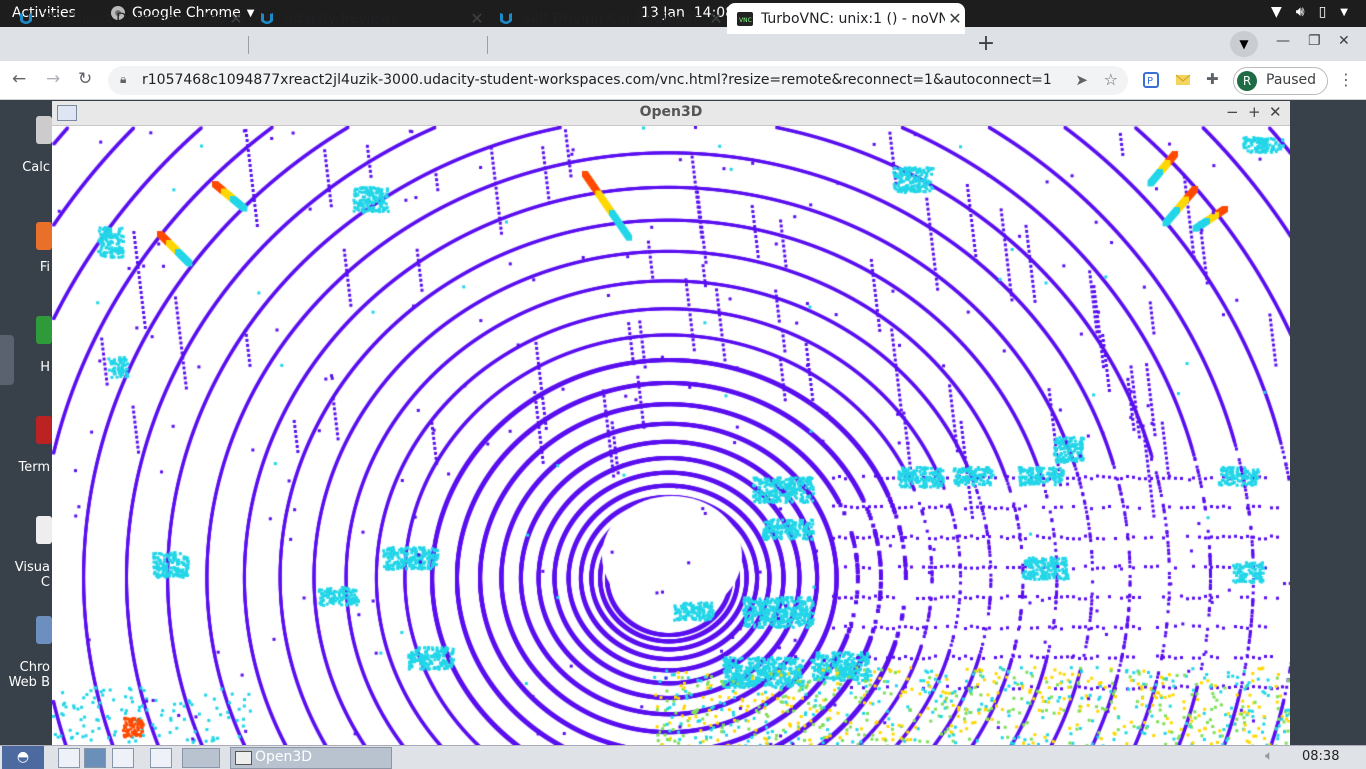  I want to click on tab-title: 3D Object Detection - Uda, so click(134, 18).